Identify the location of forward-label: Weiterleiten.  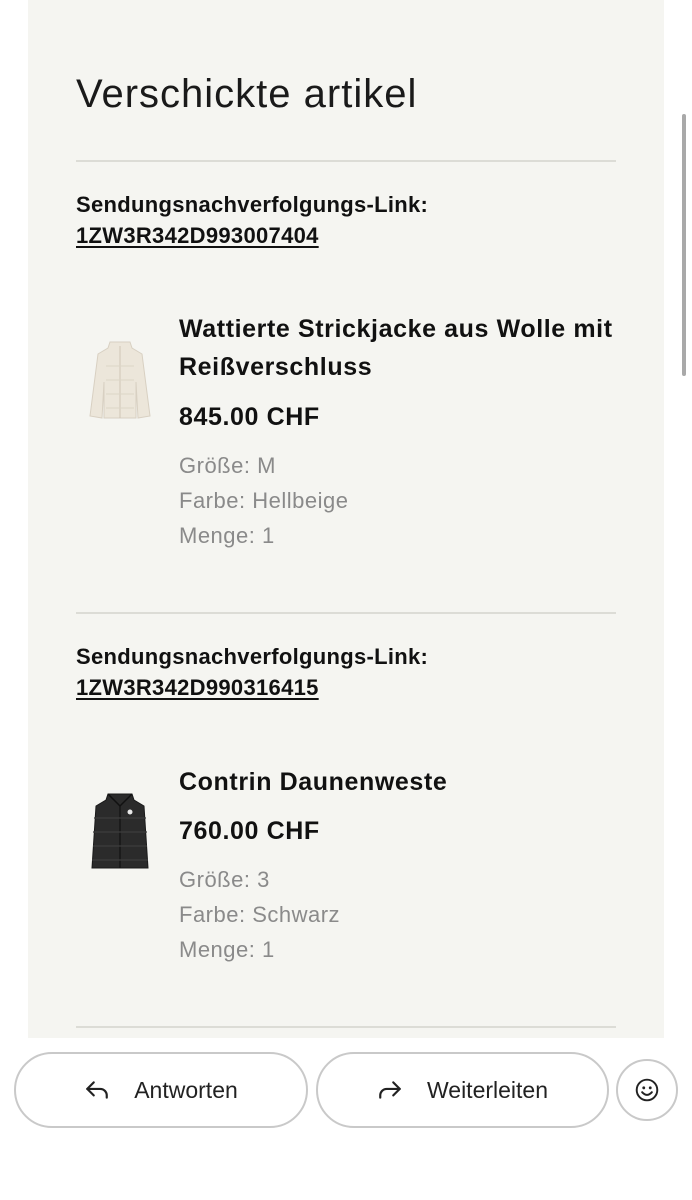
(487, 1089).